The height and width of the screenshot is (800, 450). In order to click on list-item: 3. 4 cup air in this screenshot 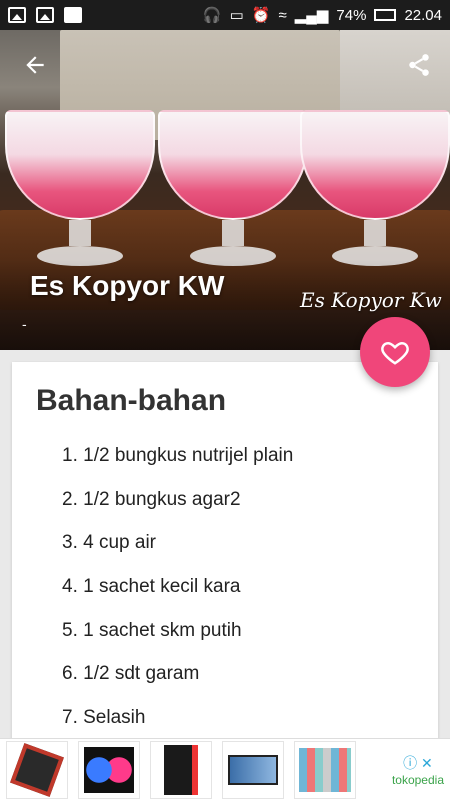, I will do `click(109, 543)`.